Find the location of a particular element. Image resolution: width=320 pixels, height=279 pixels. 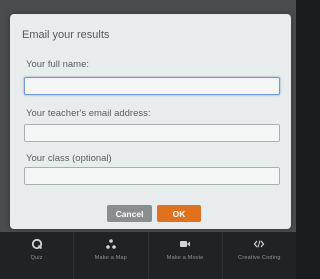

nav-item-quiz: Quiz is located at coordinates (37, 255).